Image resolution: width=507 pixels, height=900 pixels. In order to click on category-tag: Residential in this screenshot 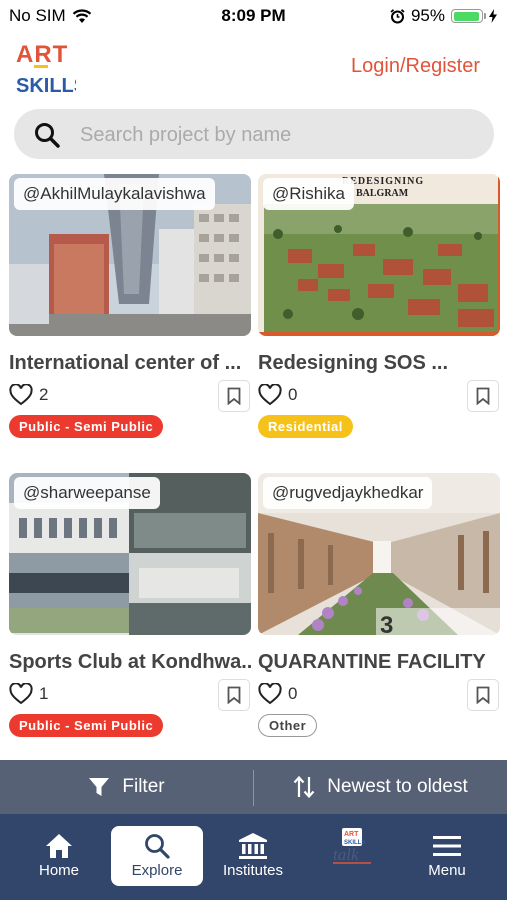, I will do `click(305, 426)`.